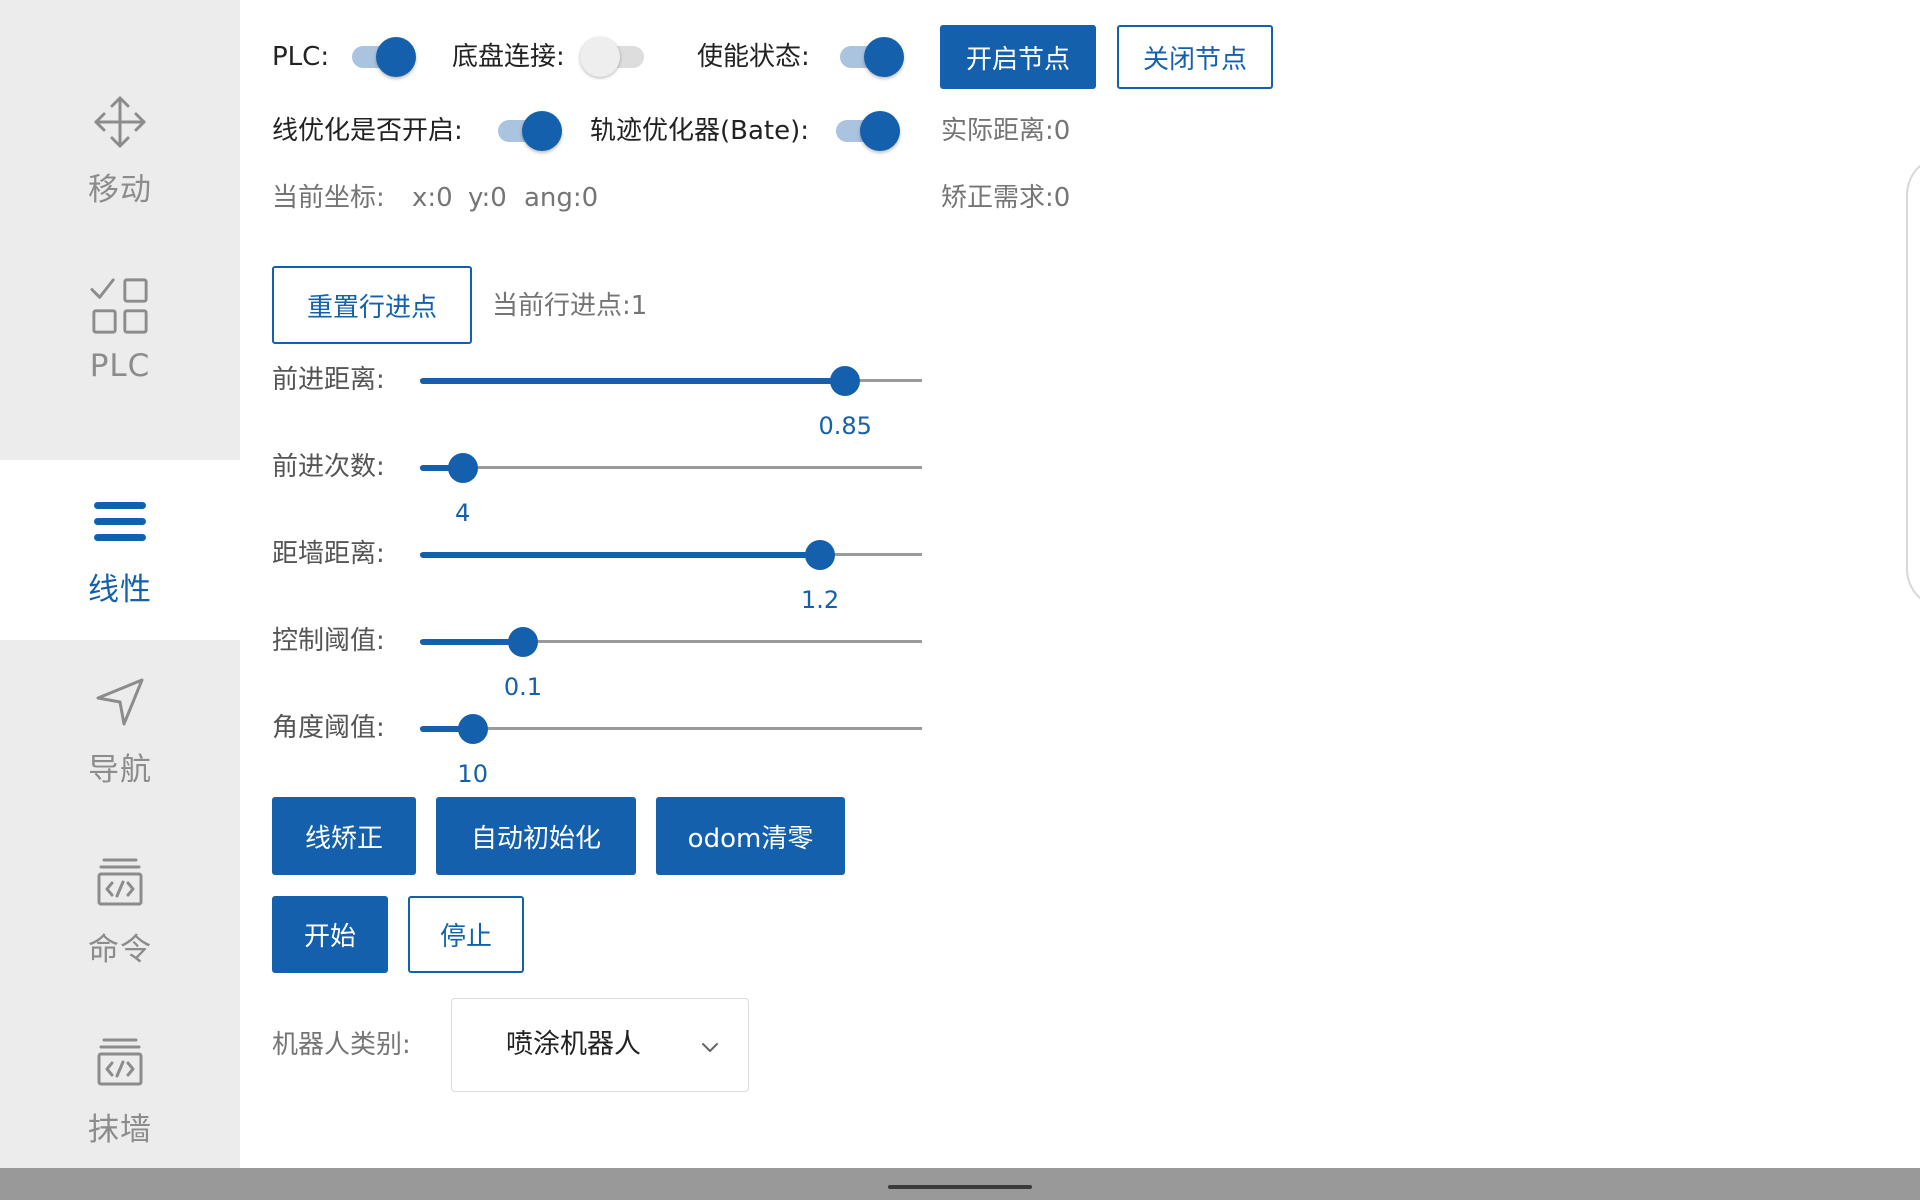 This screenshot has width=1920, height=1200. I want to click on forward-distance-label: 前进距离:, so click(328, 380).